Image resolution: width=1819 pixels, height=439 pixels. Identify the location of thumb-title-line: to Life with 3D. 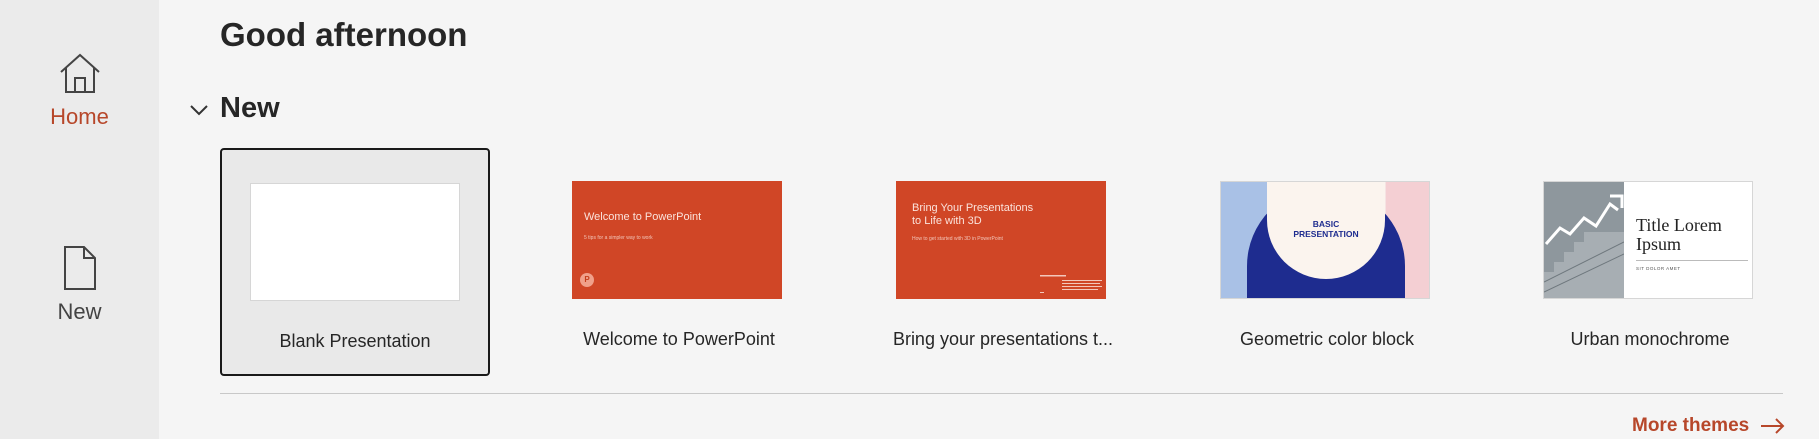
(947, 221).